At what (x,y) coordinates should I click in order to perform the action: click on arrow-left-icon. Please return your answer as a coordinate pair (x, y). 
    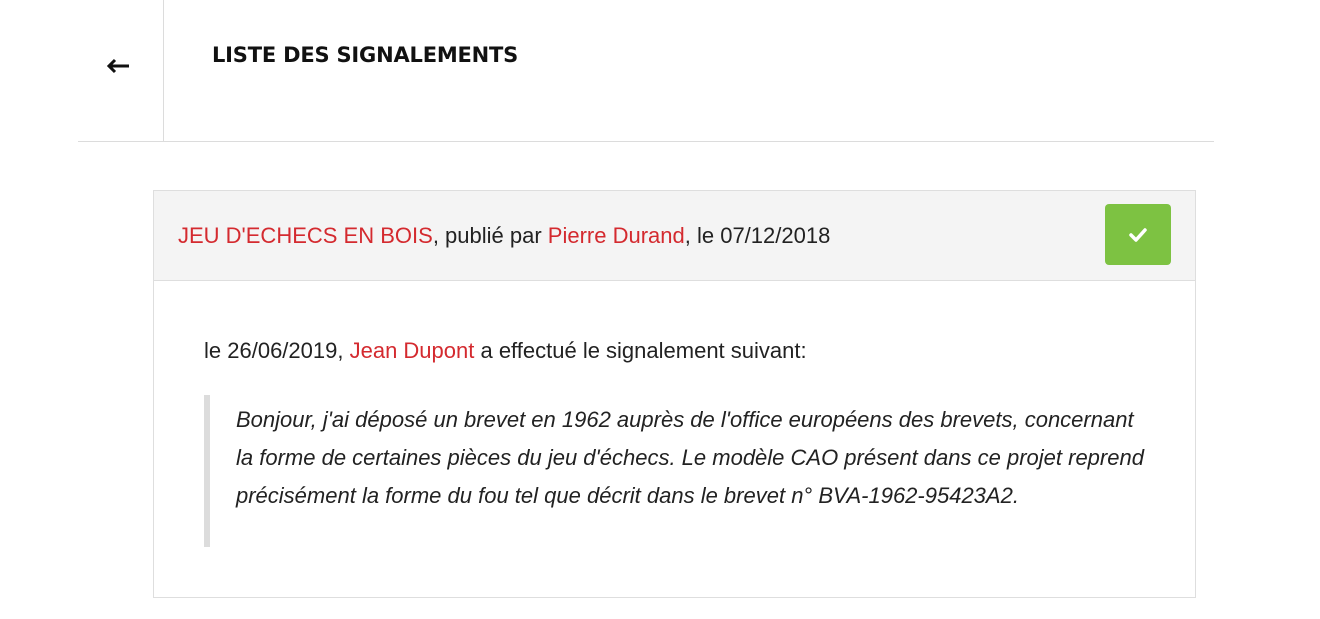
    Looking at the image, I should click on (117, 66).